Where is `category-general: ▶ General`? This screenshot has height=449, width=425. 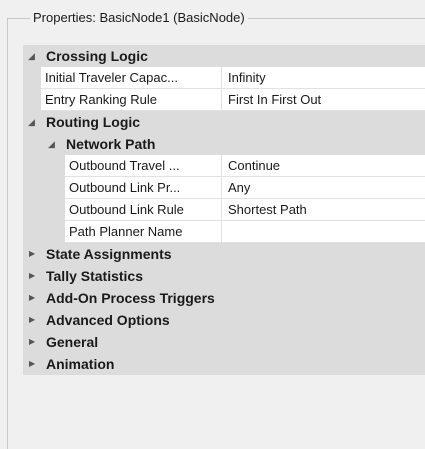
category-general: ▶ General is located at coordinates (224, 342).